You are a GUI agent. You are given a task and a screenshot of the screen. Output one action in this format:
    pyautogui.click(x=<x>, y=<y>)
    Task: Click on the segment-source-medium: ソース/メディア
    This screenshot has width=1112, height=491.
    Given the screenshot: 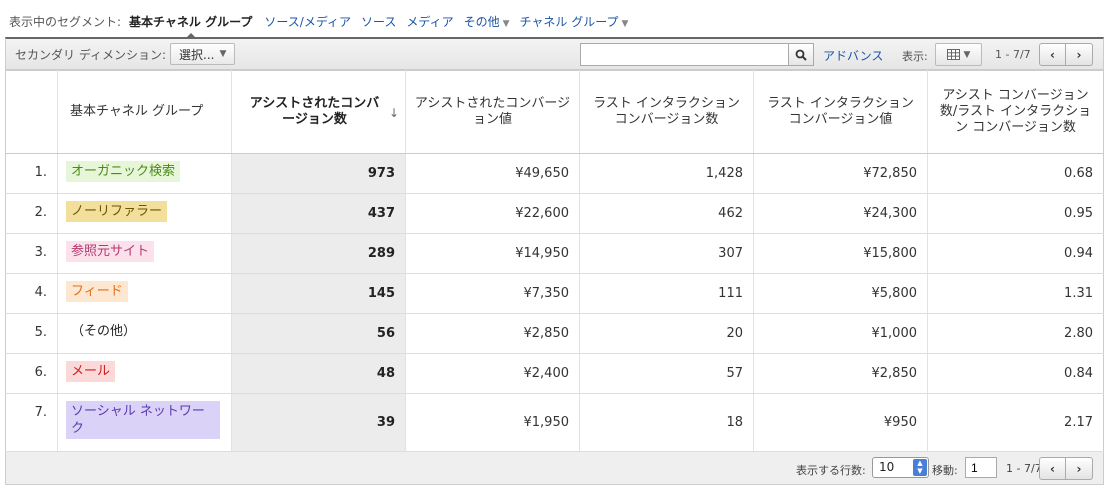 What is the action you would take?
    pyautogui.click(x=307, y=21)
    